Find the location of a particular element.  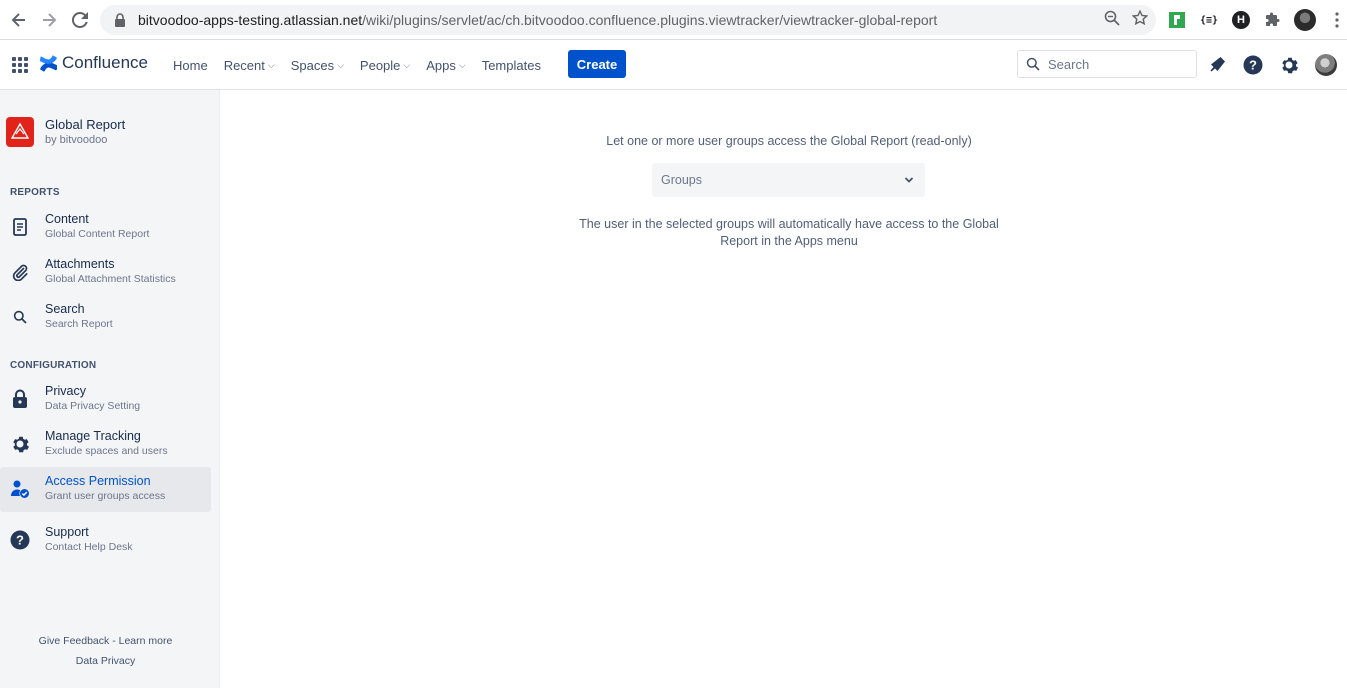

nav-recent: Recent ⌵ is located at coordinates (249, 65).